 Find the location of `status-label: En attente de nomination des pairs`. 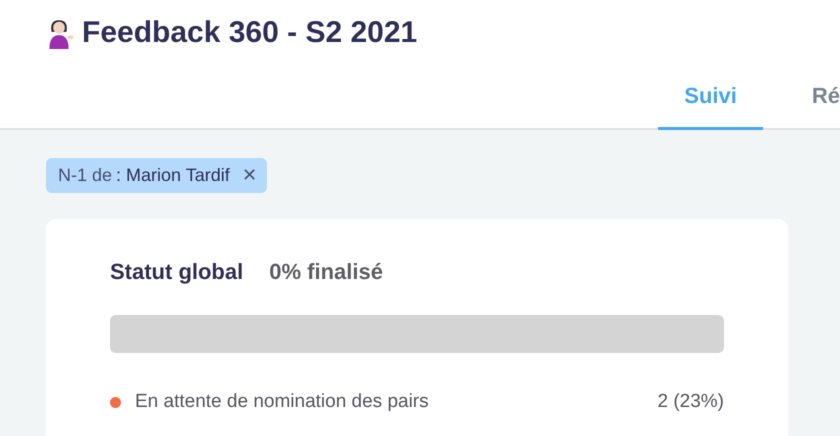

status-label: En attente de nomination des pairs is located at coordinates (282, 402).